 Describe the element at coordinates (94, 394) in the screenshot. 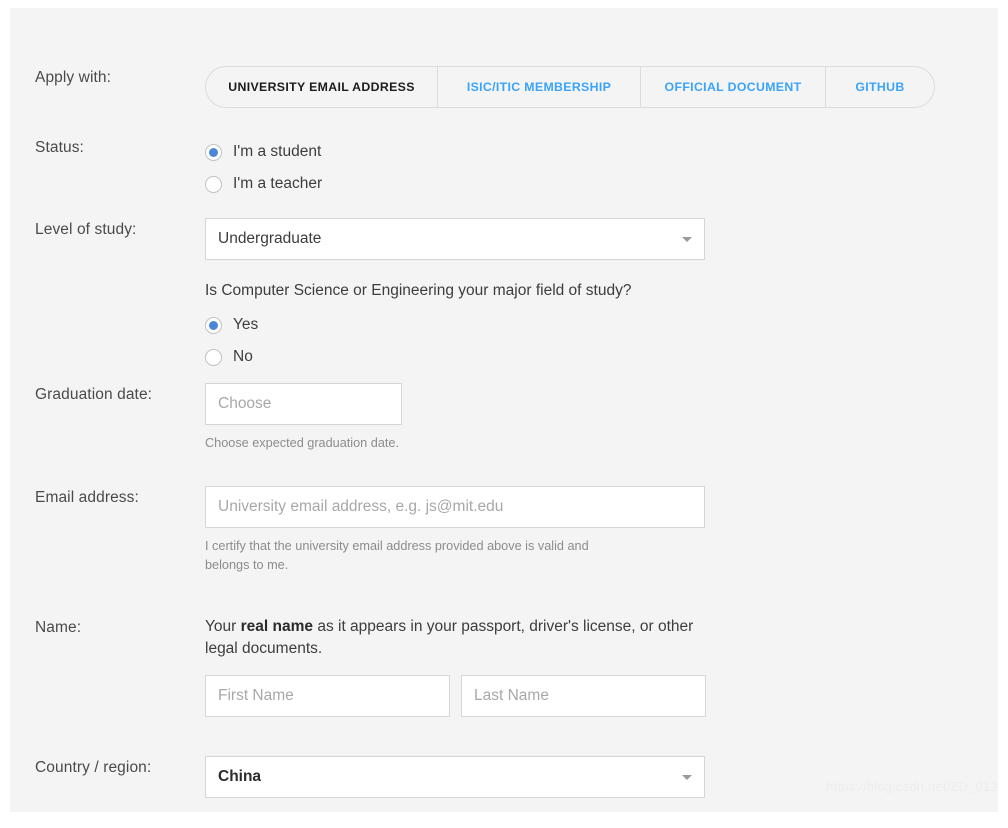

I see `graduation-date-label: Graduation date:` at that location.